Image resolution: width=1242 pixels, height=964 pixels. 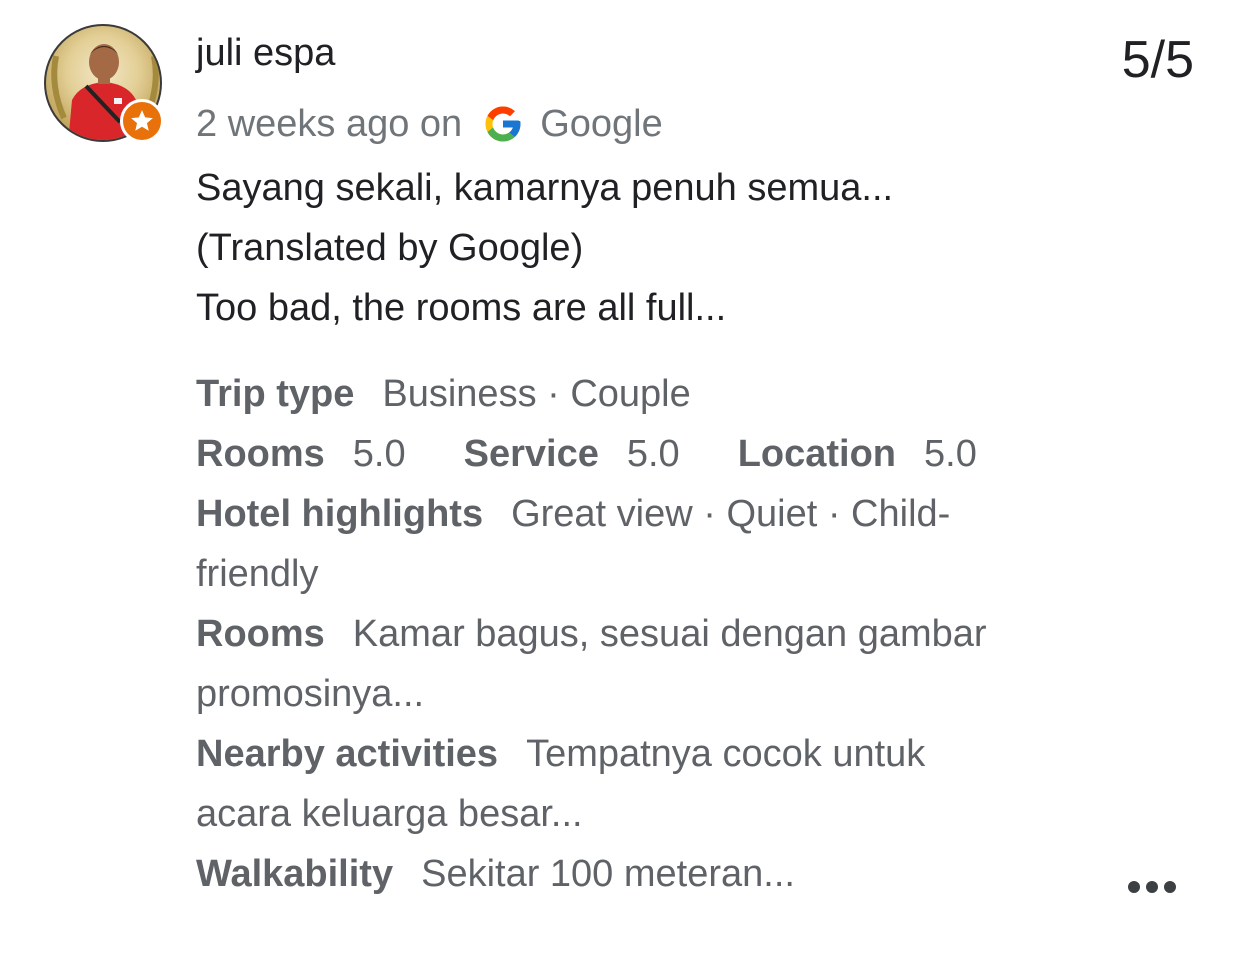 I want to click on rooms-comment-label: Rooms, so click(x=260, y=634).